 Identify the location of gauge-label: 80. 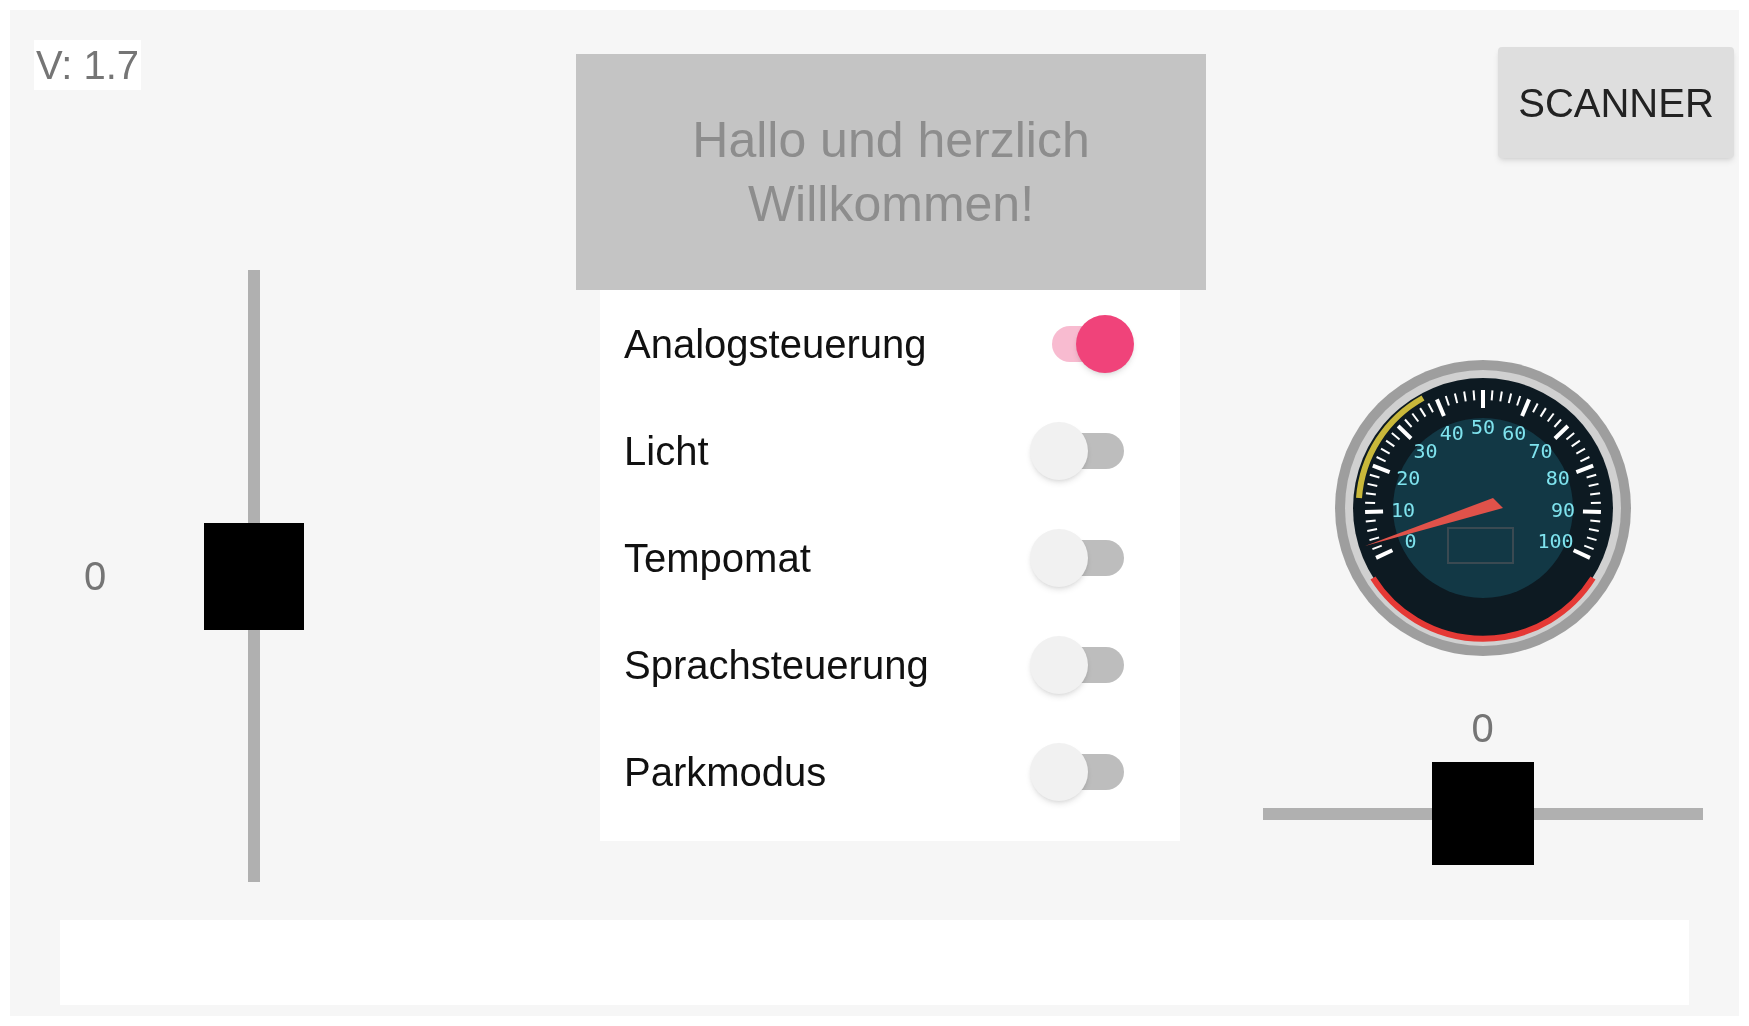
(1557, 478).